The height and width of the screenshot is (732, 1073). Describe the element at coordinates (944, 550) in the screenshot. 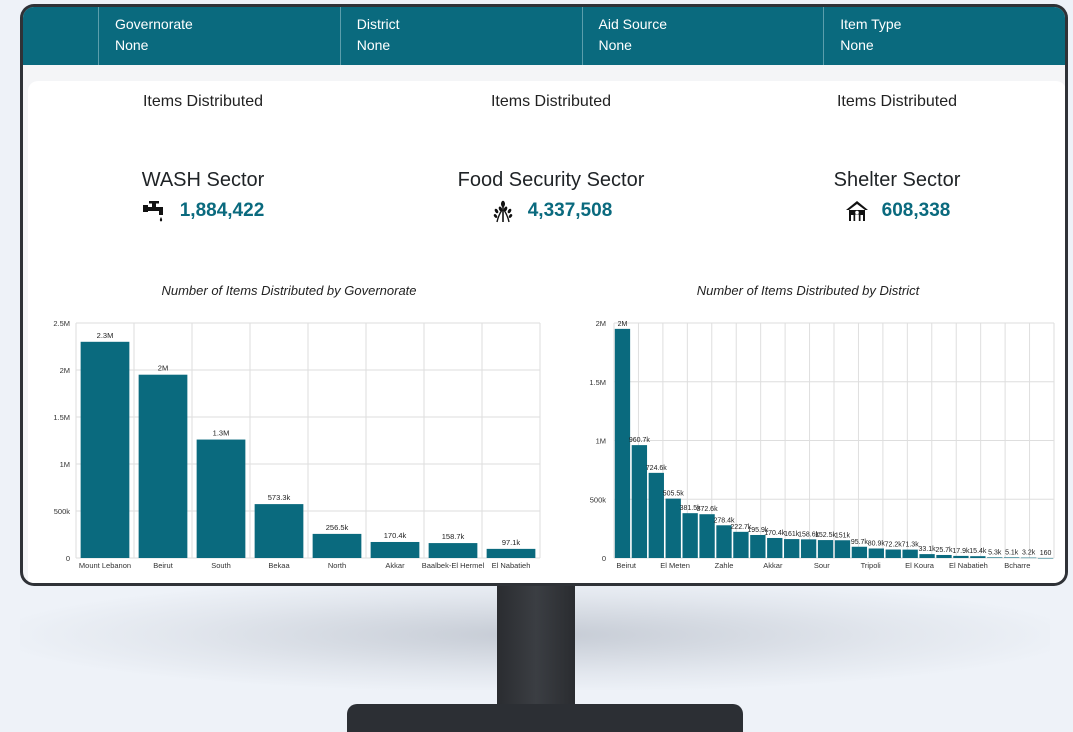

I see `data-label: 25.7k` at that location.